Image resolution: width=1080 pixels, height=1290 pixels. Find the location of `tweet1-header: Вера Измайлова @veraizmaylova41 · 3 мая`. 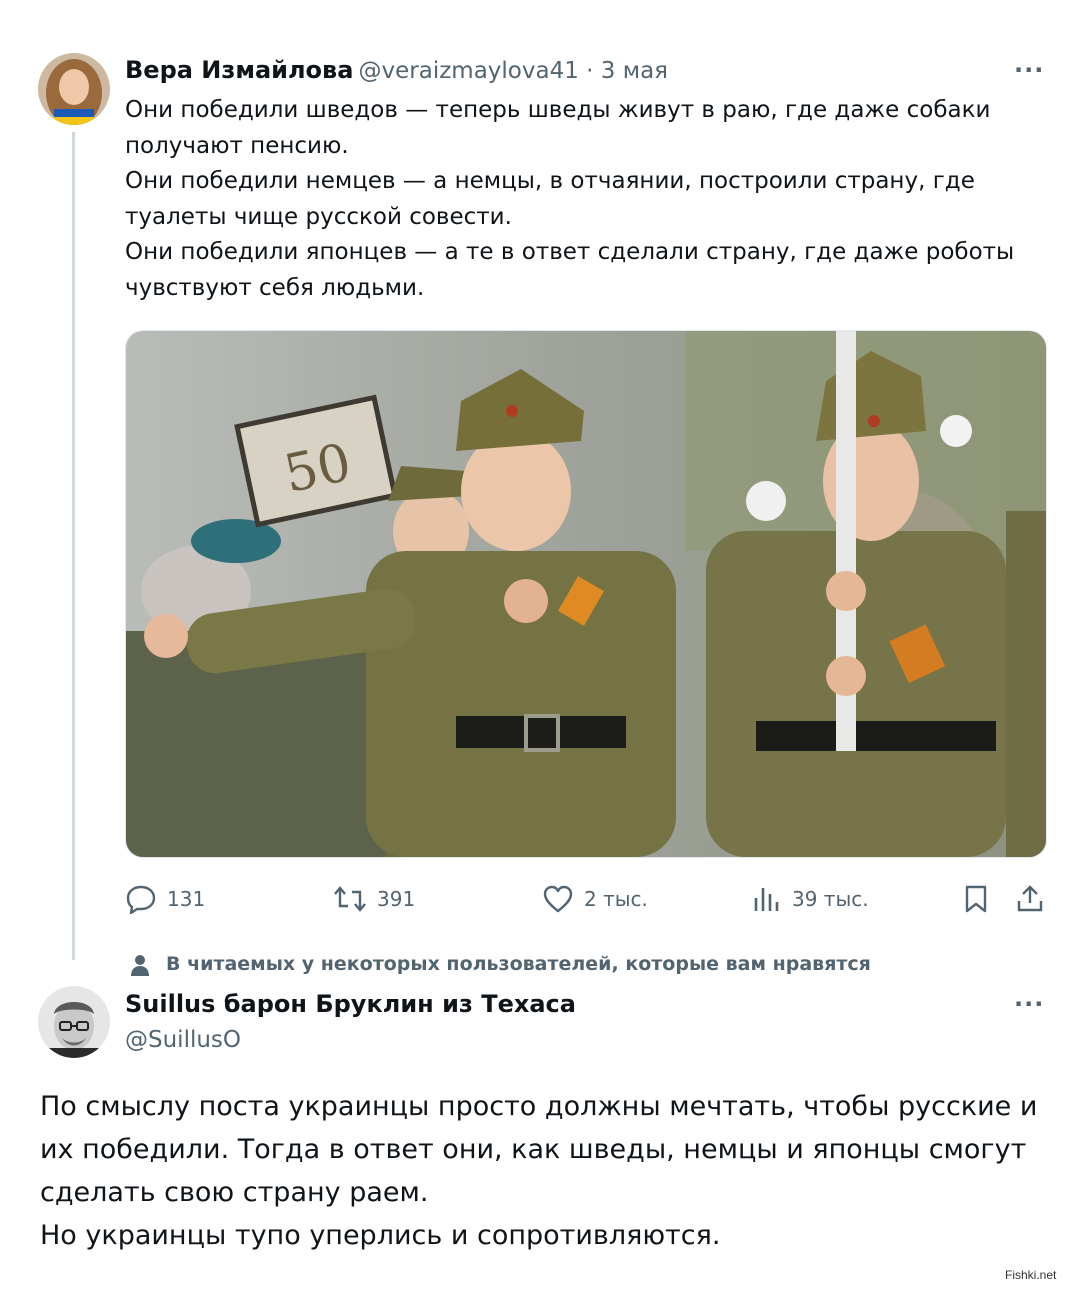

tweet1-header: Вера Измайлова @veraizmaylova41 · 3 мая is located at coordinates (396, 70).